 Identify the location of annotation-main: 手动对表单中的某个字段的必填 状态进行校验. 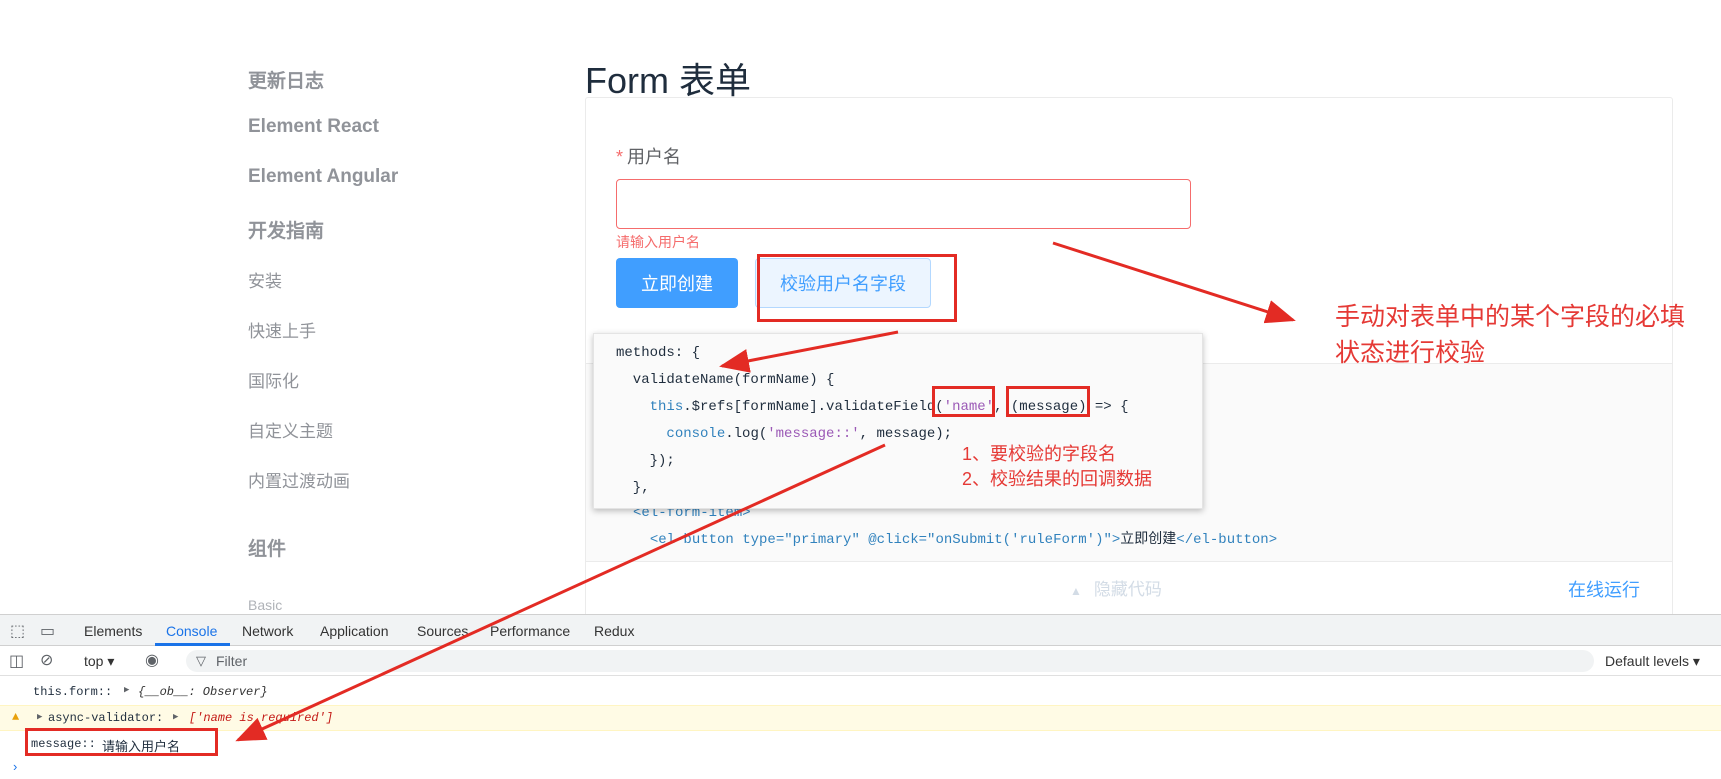
(1510, 335).